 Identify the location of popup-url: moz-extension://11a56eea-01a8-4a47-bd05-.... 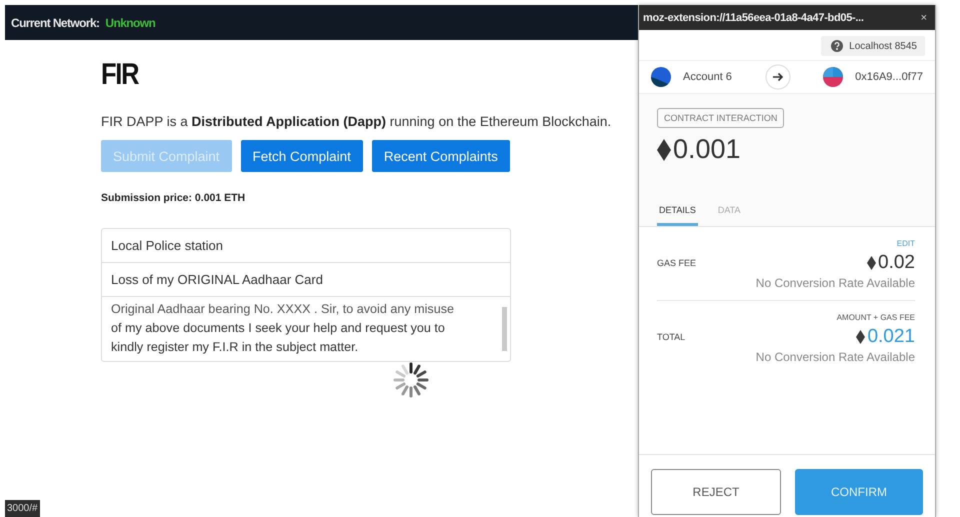
(753, 18).